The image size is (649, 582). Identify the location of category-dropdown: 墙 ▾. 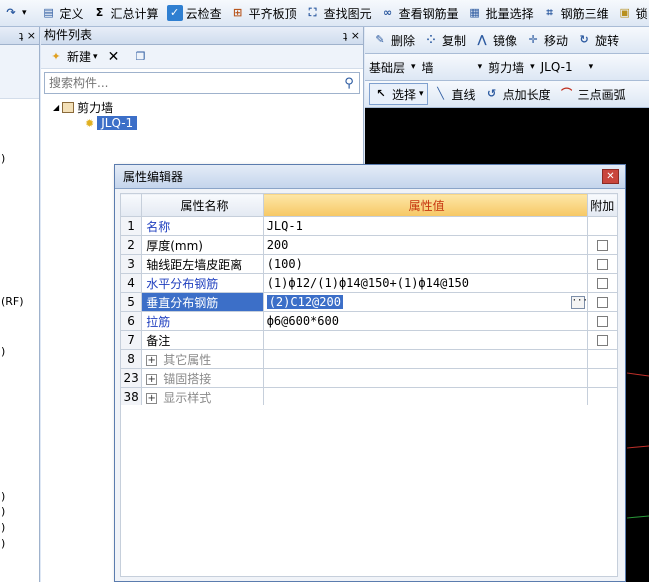
(452, 67).